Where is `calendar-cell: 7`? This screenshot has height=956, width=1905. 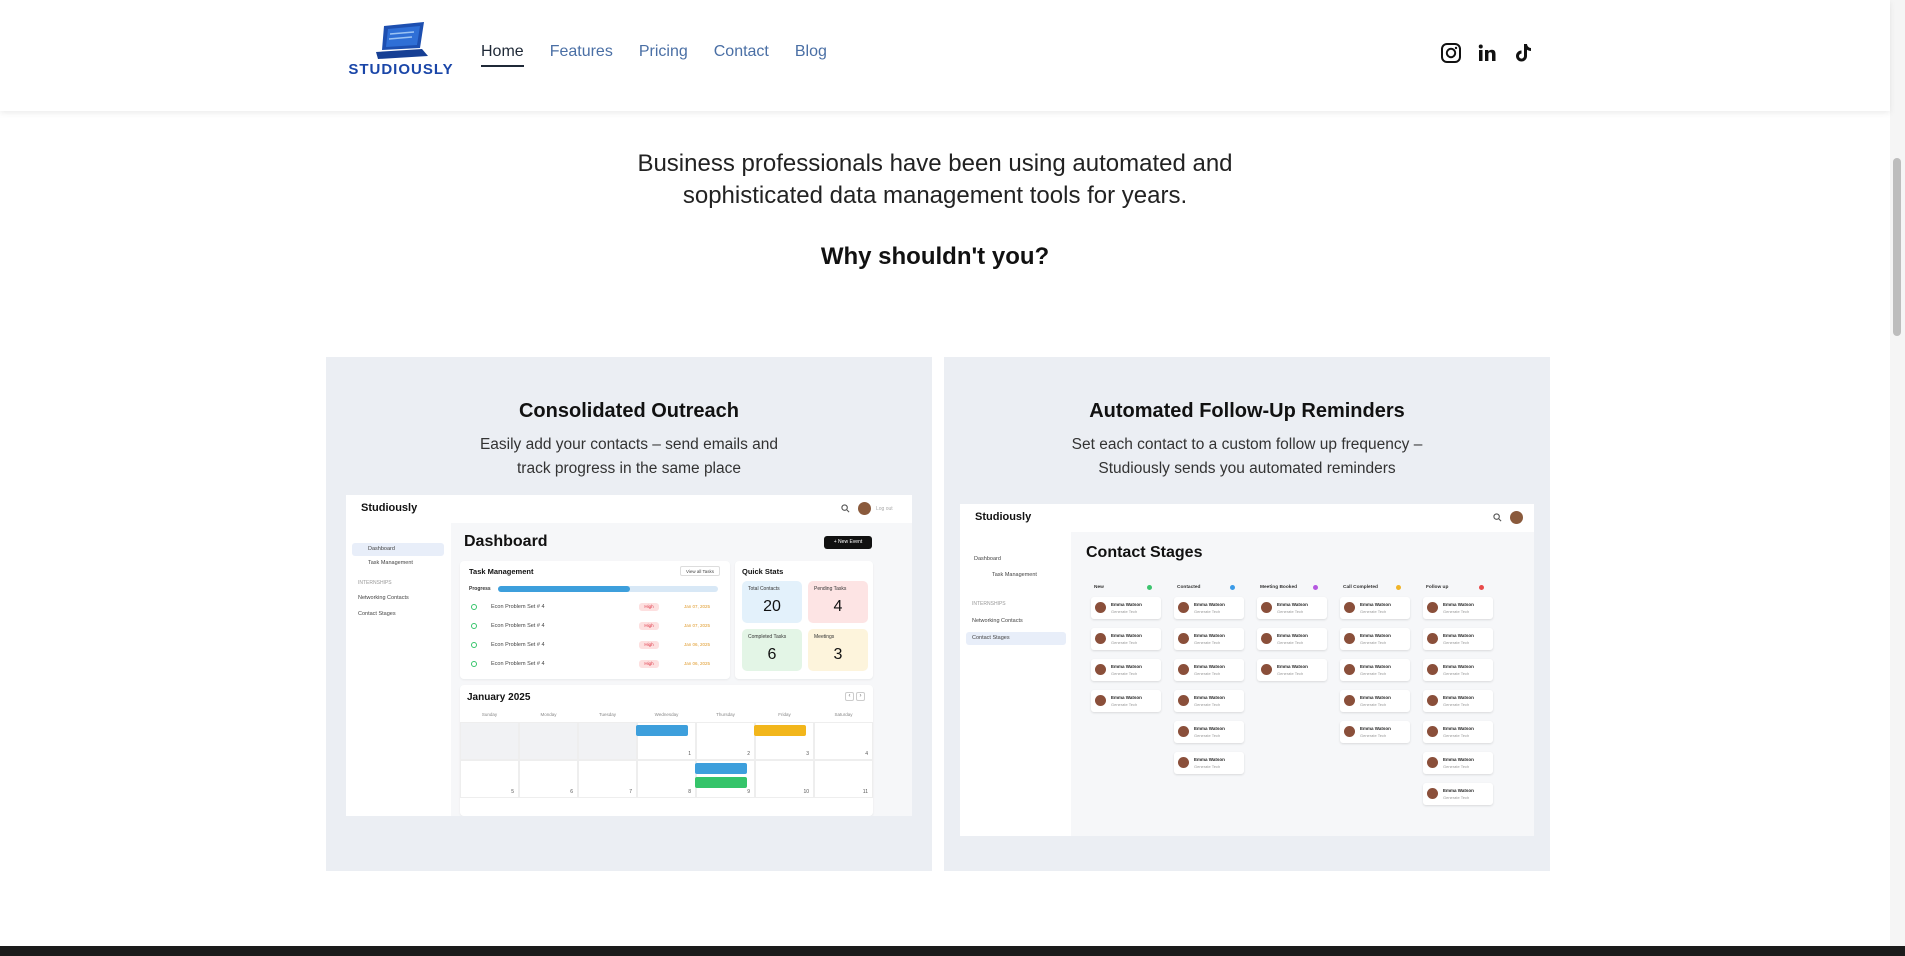 calendar-cell: 7 is located at coordinates (607, 779).